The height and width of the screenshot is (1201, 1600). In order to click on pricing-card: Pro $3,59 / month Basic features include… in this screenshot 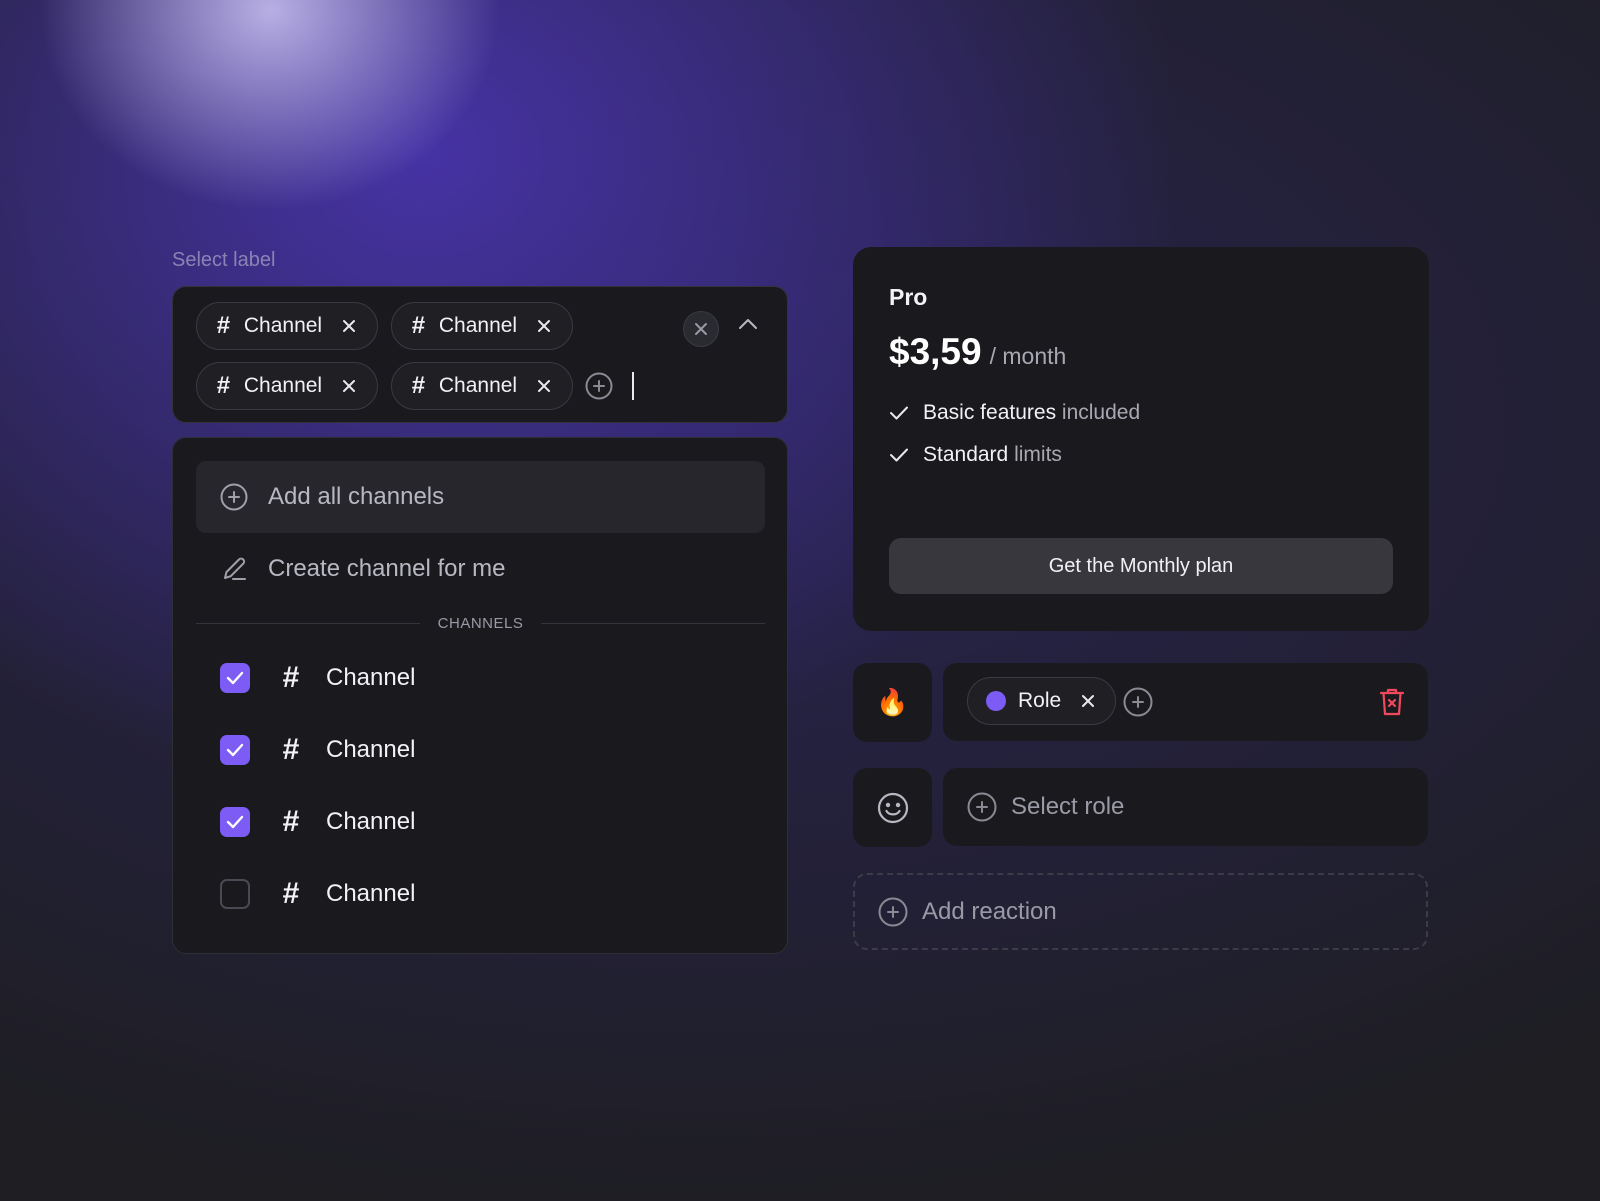, I will do `click(1141, 439)`.